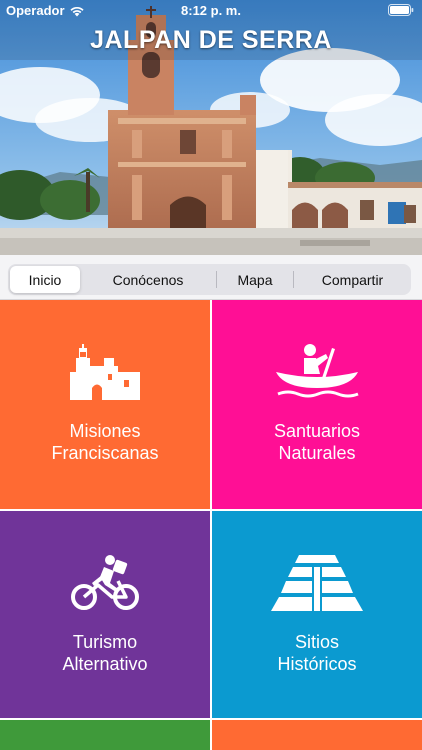  I want to click on tile-label-line1: Santuarios, so click(317, 431).